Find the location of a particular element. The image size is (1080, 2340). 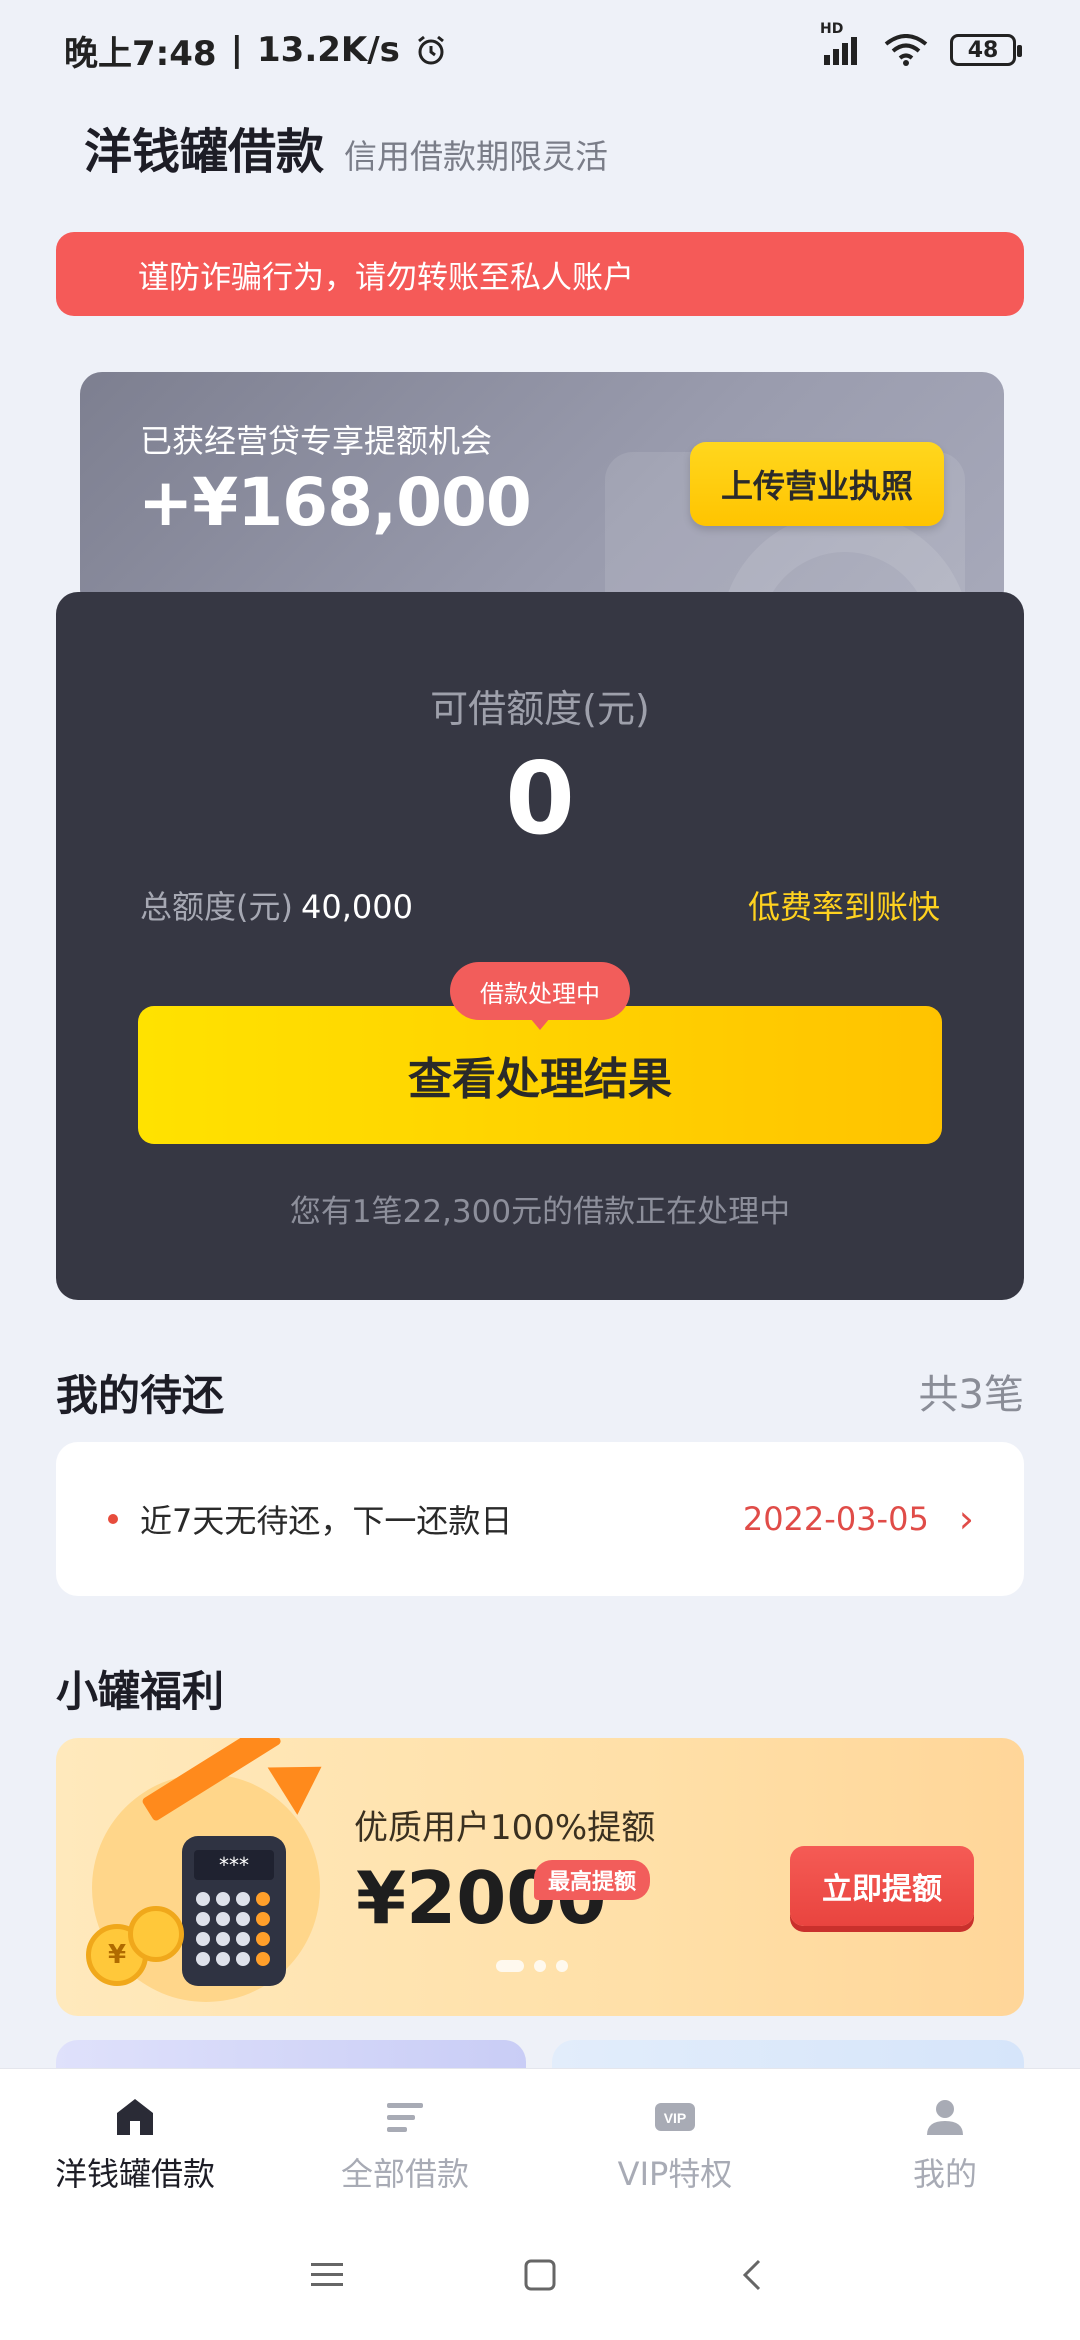

total-credit-value: 40,000 is located at coordinates (356, 907).